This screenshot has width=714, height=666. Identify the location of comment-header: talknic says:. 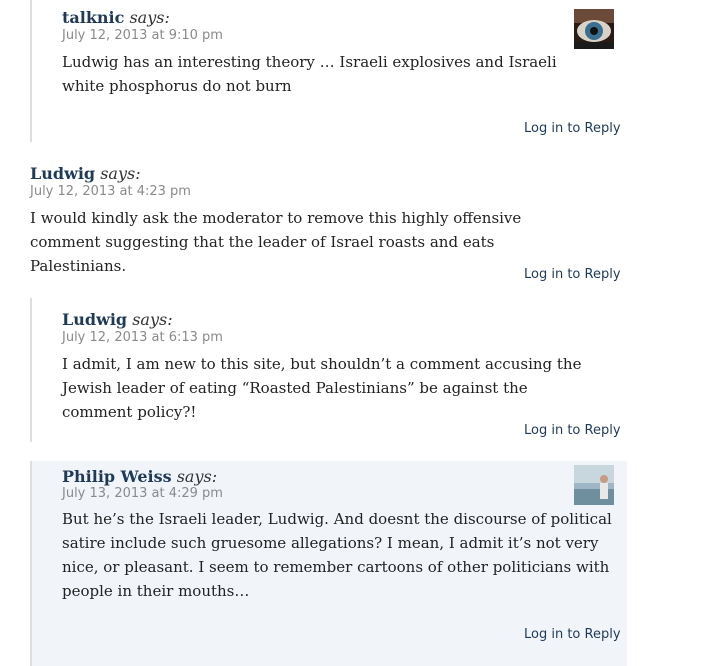
(116, 17).